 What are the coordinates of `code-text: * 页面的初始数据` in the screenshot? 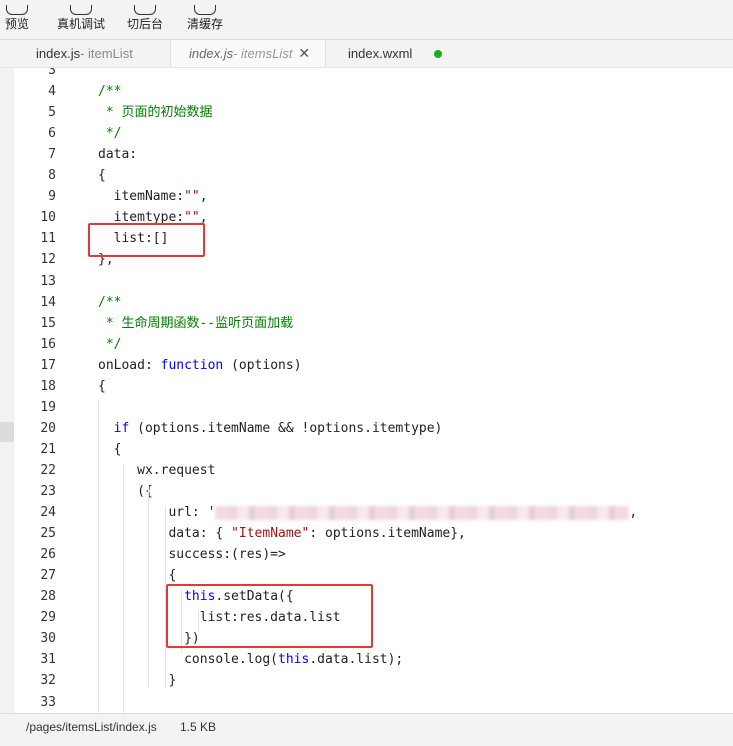 It's located at (155, 112).